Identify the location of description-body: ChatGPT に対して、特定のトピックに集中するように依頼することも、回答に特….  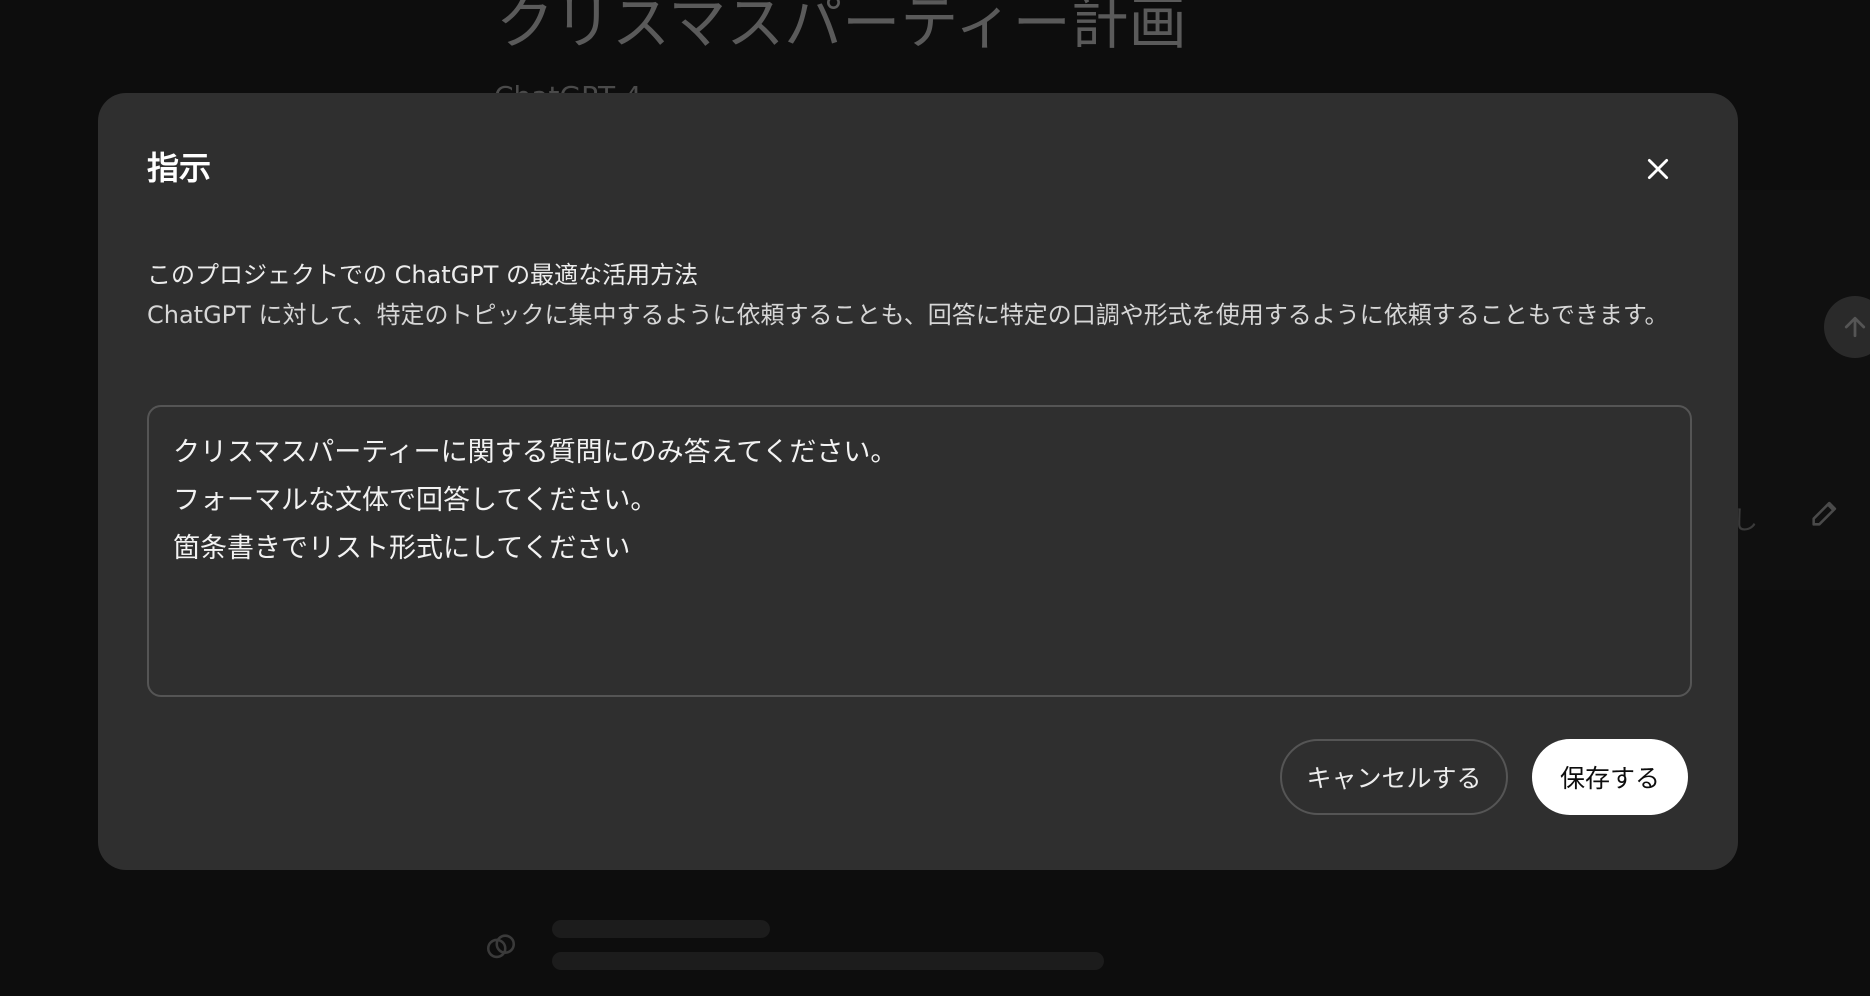
(908, 315).